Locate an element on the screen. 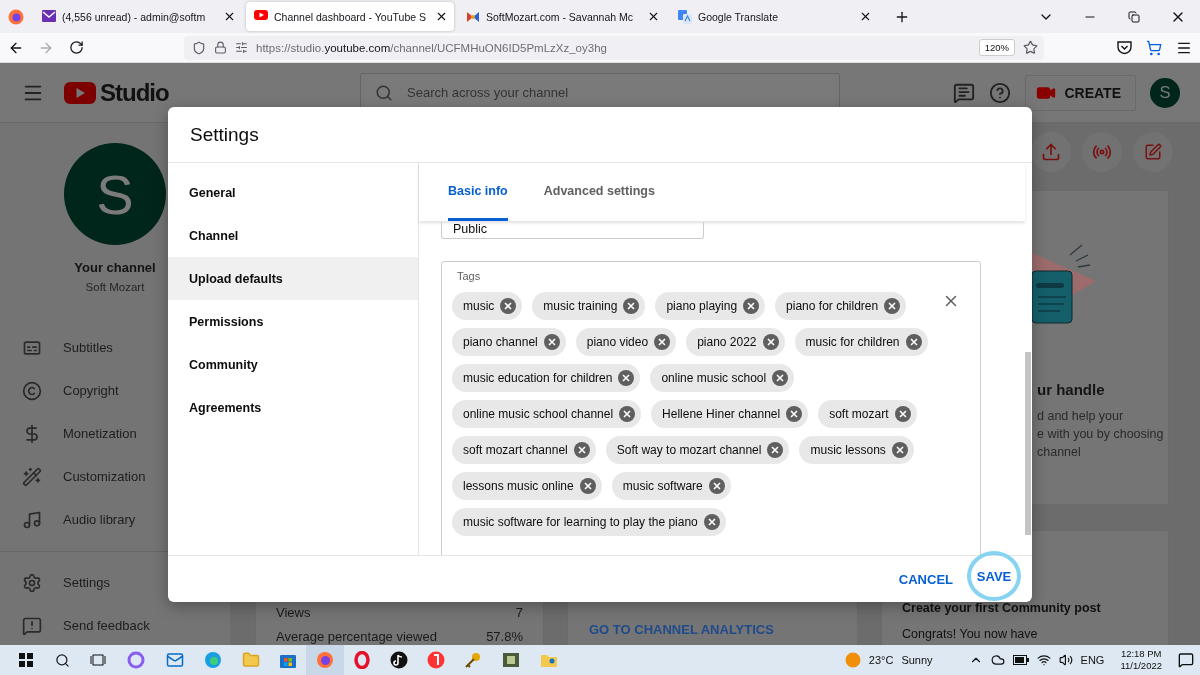 The image size is (1200, 675). search-icon is located at coordinates (62, 660).